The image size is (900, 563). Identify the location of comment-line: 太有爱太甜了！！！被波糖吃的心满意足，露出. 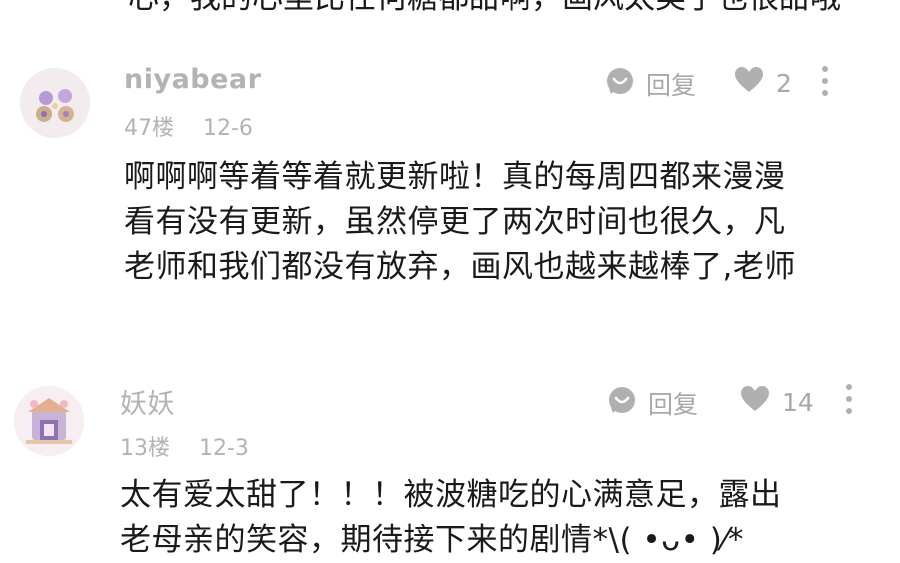
(451, 495).